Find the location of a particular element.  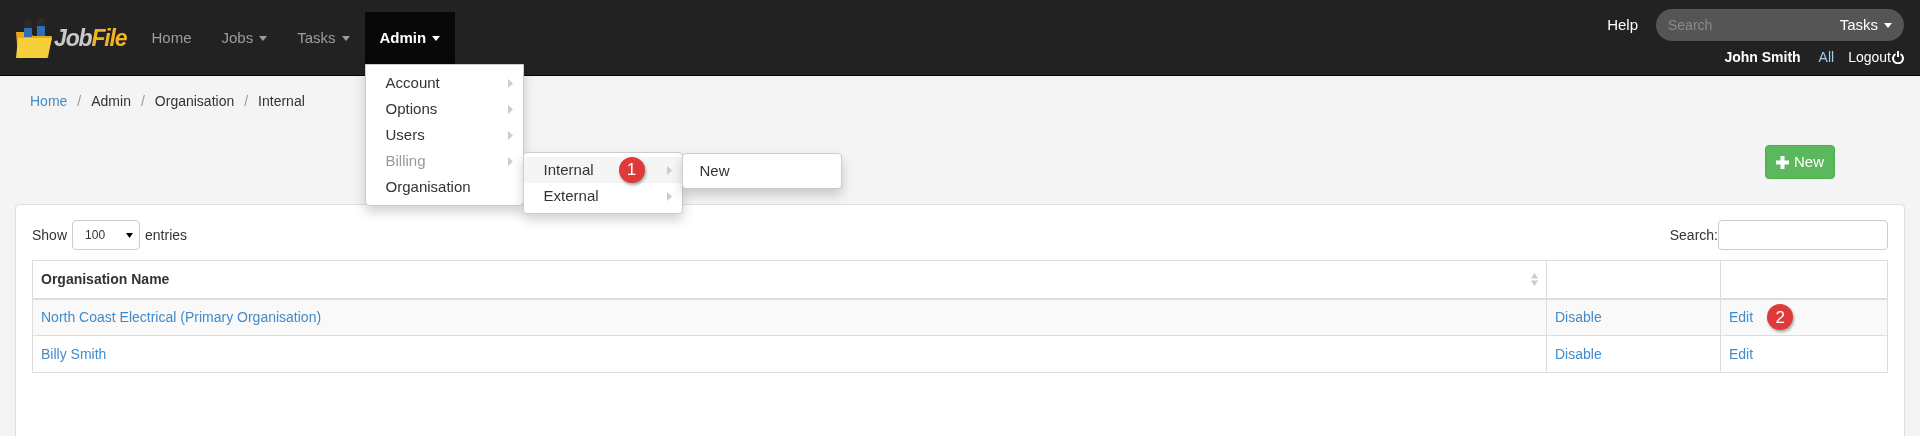

brand-name: JobFile is located at coordinates (90, 38).